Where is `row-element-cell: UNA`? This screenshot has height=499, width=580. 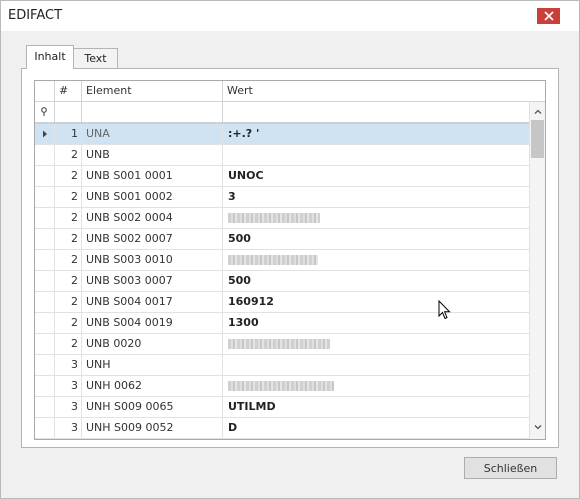 row-element-cell: UNA is located at coordinates (152, 134).